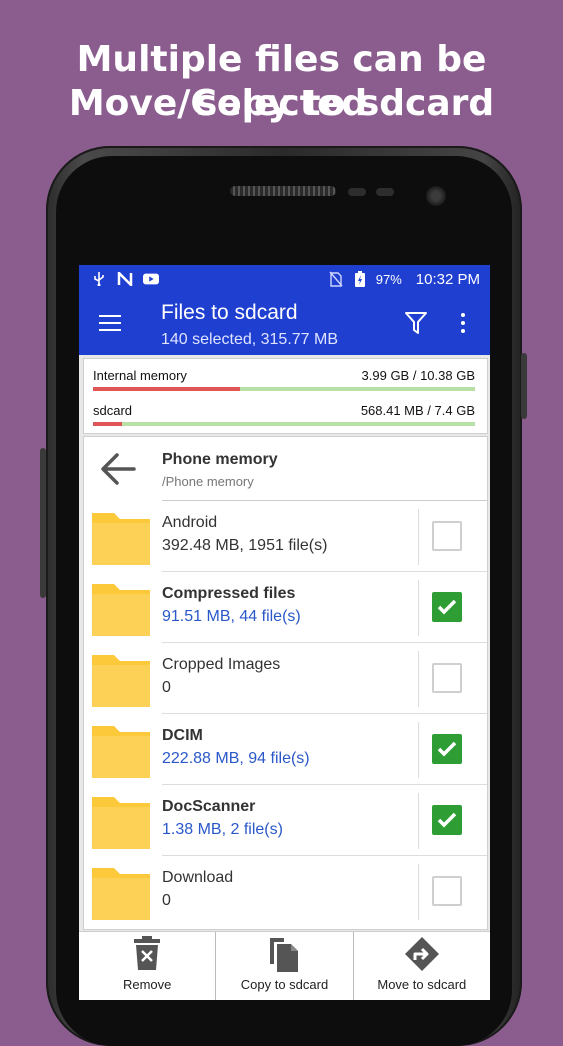  I want to click on sdcard-bar, so click(284, 424).